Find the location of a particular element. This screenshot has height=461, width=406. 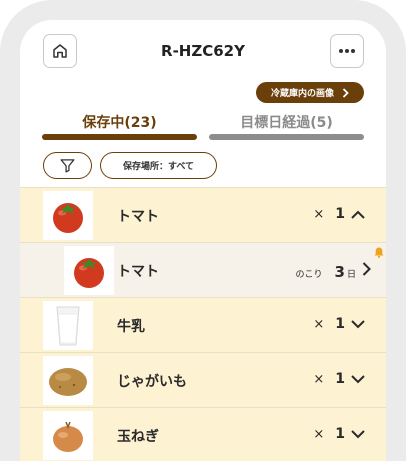

fridge-image-button: 冷蔵庫内の画像 is located at coordinates (310, 92).